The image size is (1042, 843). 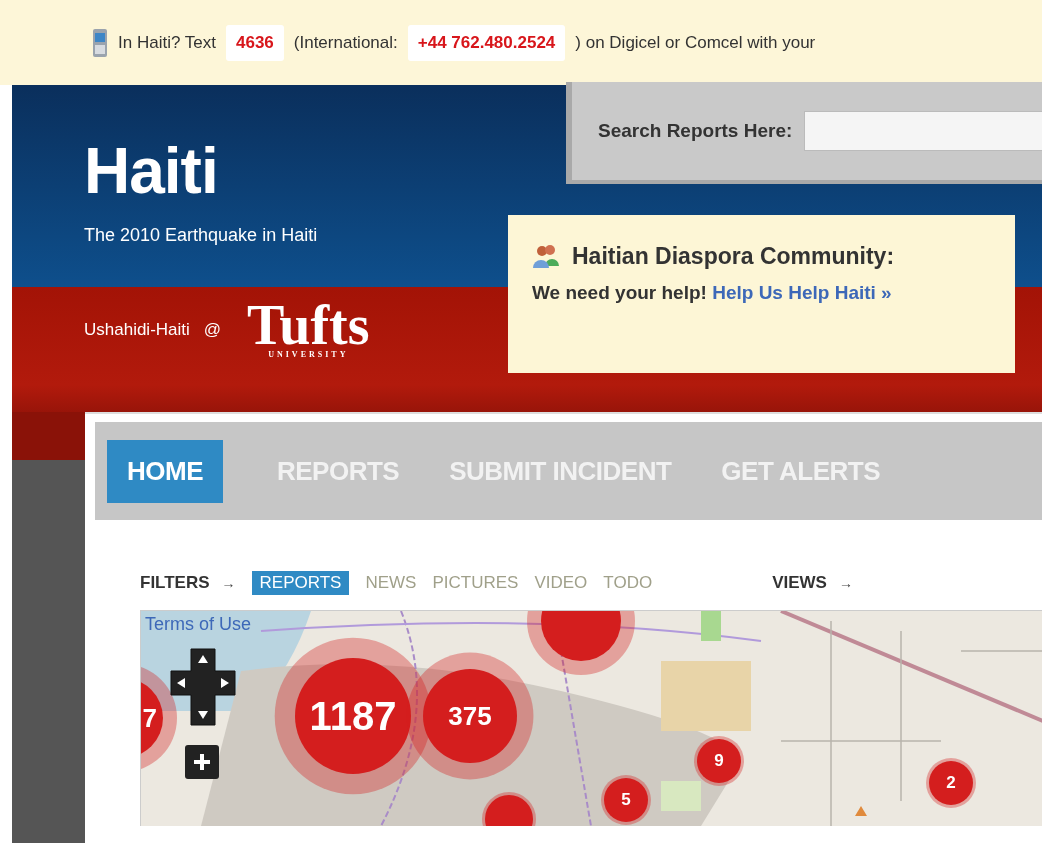 What do you see at coordinates (201, 235) in the screenshot?
I see `site-subtitle: The 2010 Earthquake in Haiti` at bounding box center [201, 235].